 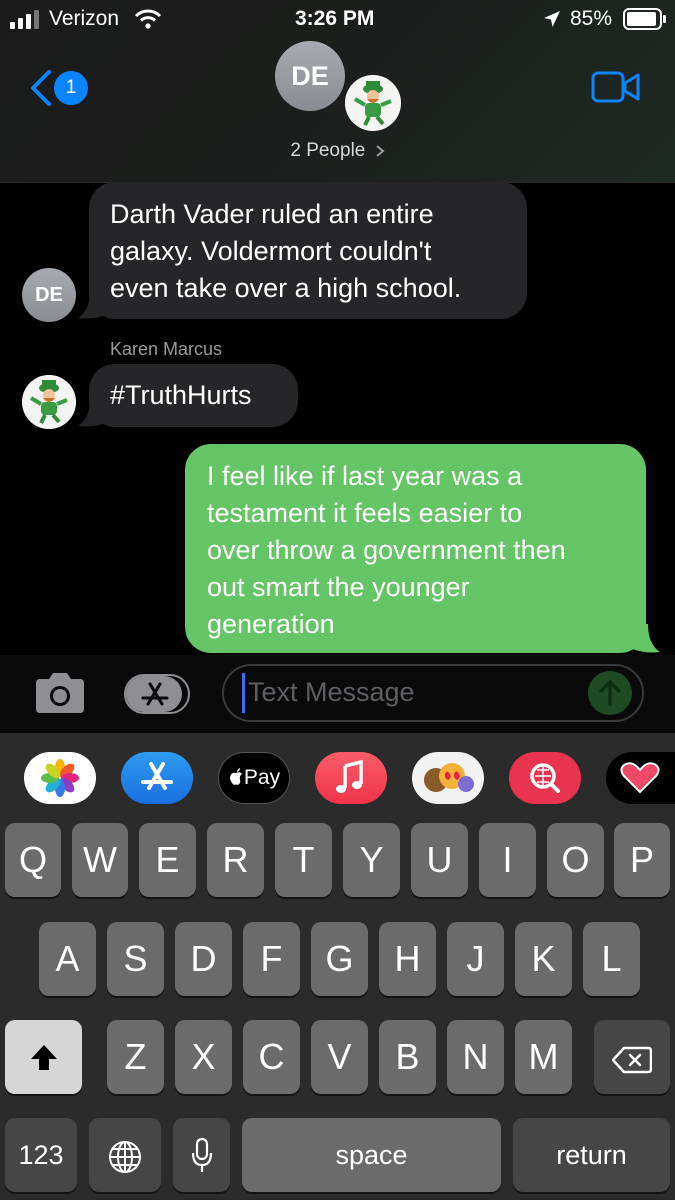 I want to click on battery-icon, so click(x=644, y=19).